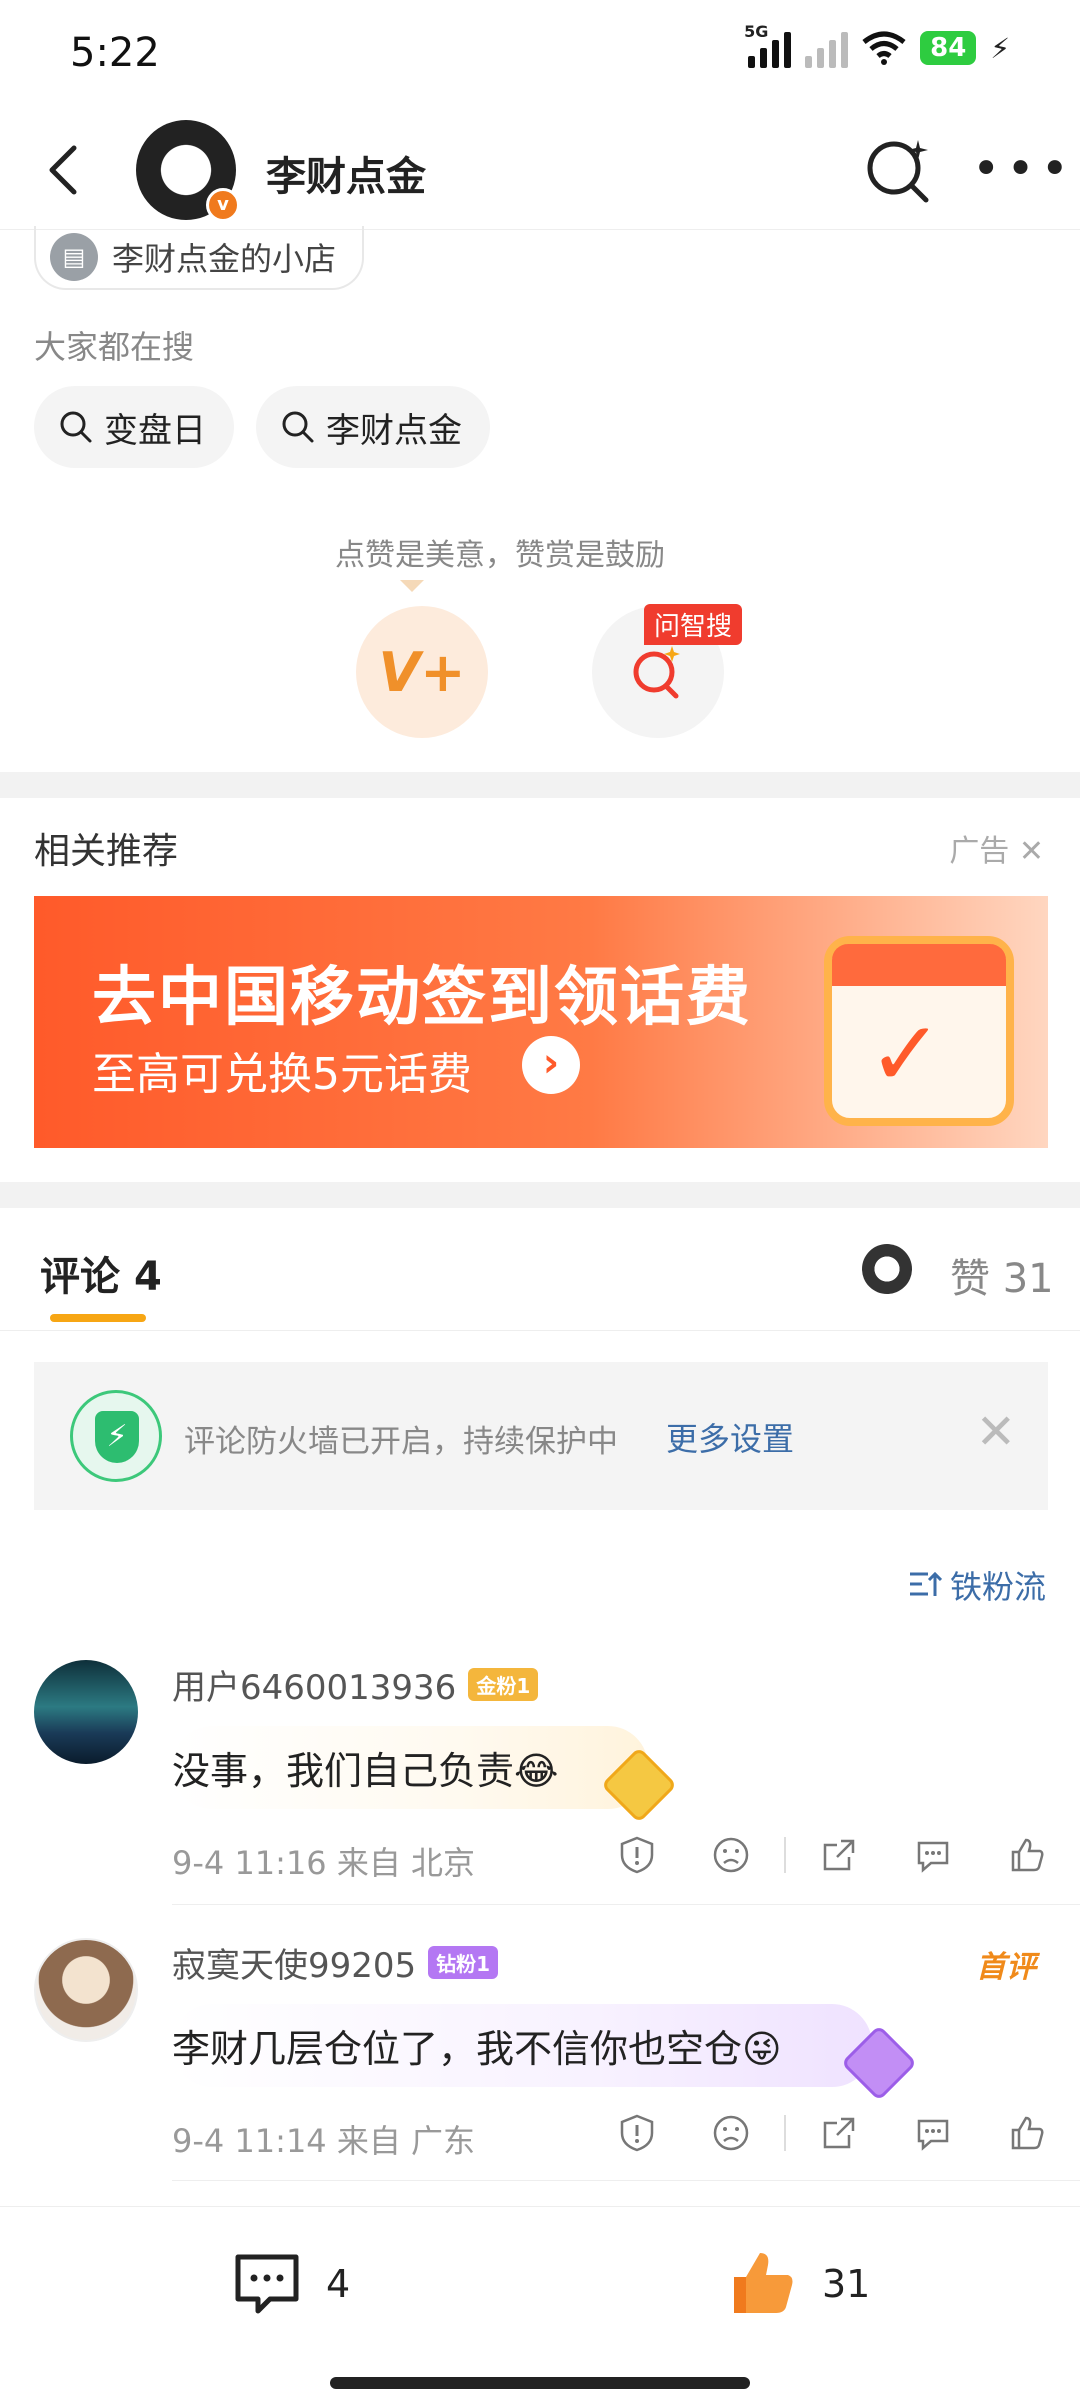  What do you see at coordinates (422, 998) in the screenshot?
I see `banner-headline: 去中国移动签到领话费` at bounding box center [422, 998].